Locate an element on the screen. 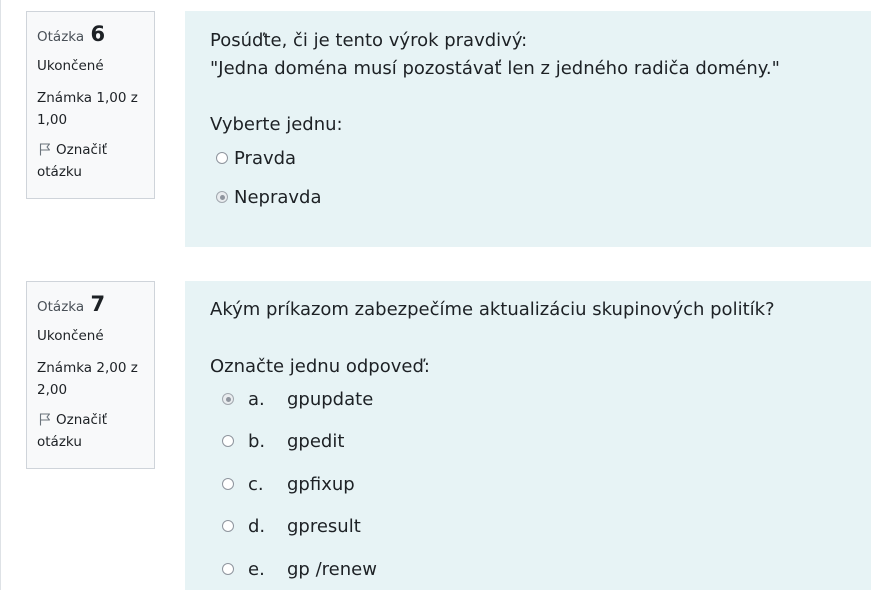  option-letter: b. is located at coordinates (257, 441).